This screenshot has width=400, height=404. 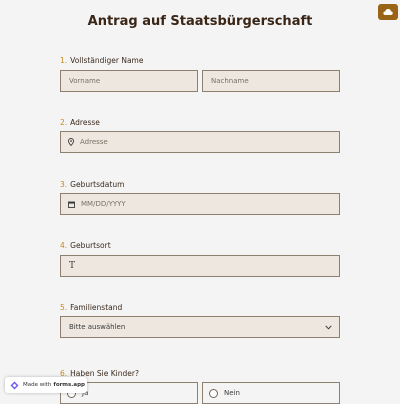 What do you see at coordinates (46, 385) in the screenshot?
I see `made-with-badge: Made with forms.app` at bounding box center [46, 385].